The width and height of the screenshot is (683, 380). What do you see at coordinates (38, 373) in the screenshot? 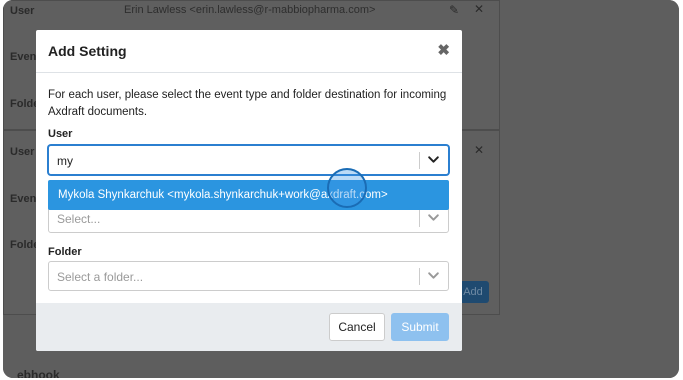
I see `webhook-heading: ebhook` at bounding box center [38, 373].